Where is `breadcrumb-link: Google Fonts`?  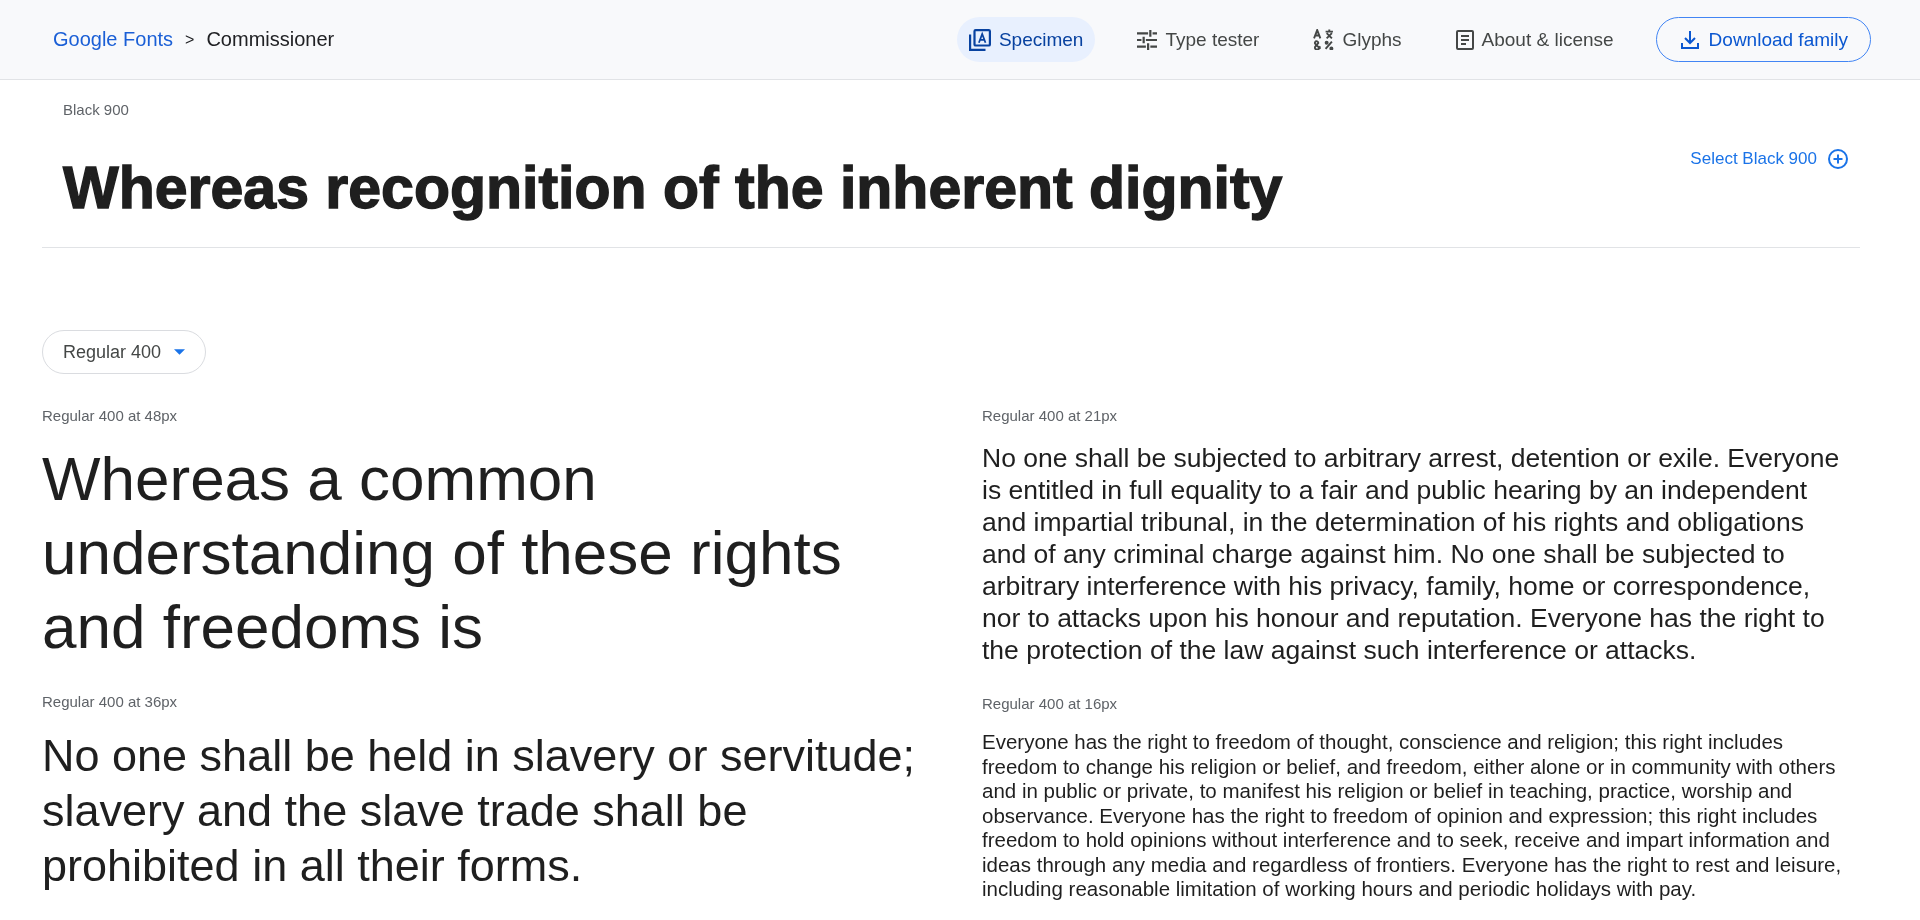 breadcrumb-link: Google Fonts is located at coordinates (113, 39).